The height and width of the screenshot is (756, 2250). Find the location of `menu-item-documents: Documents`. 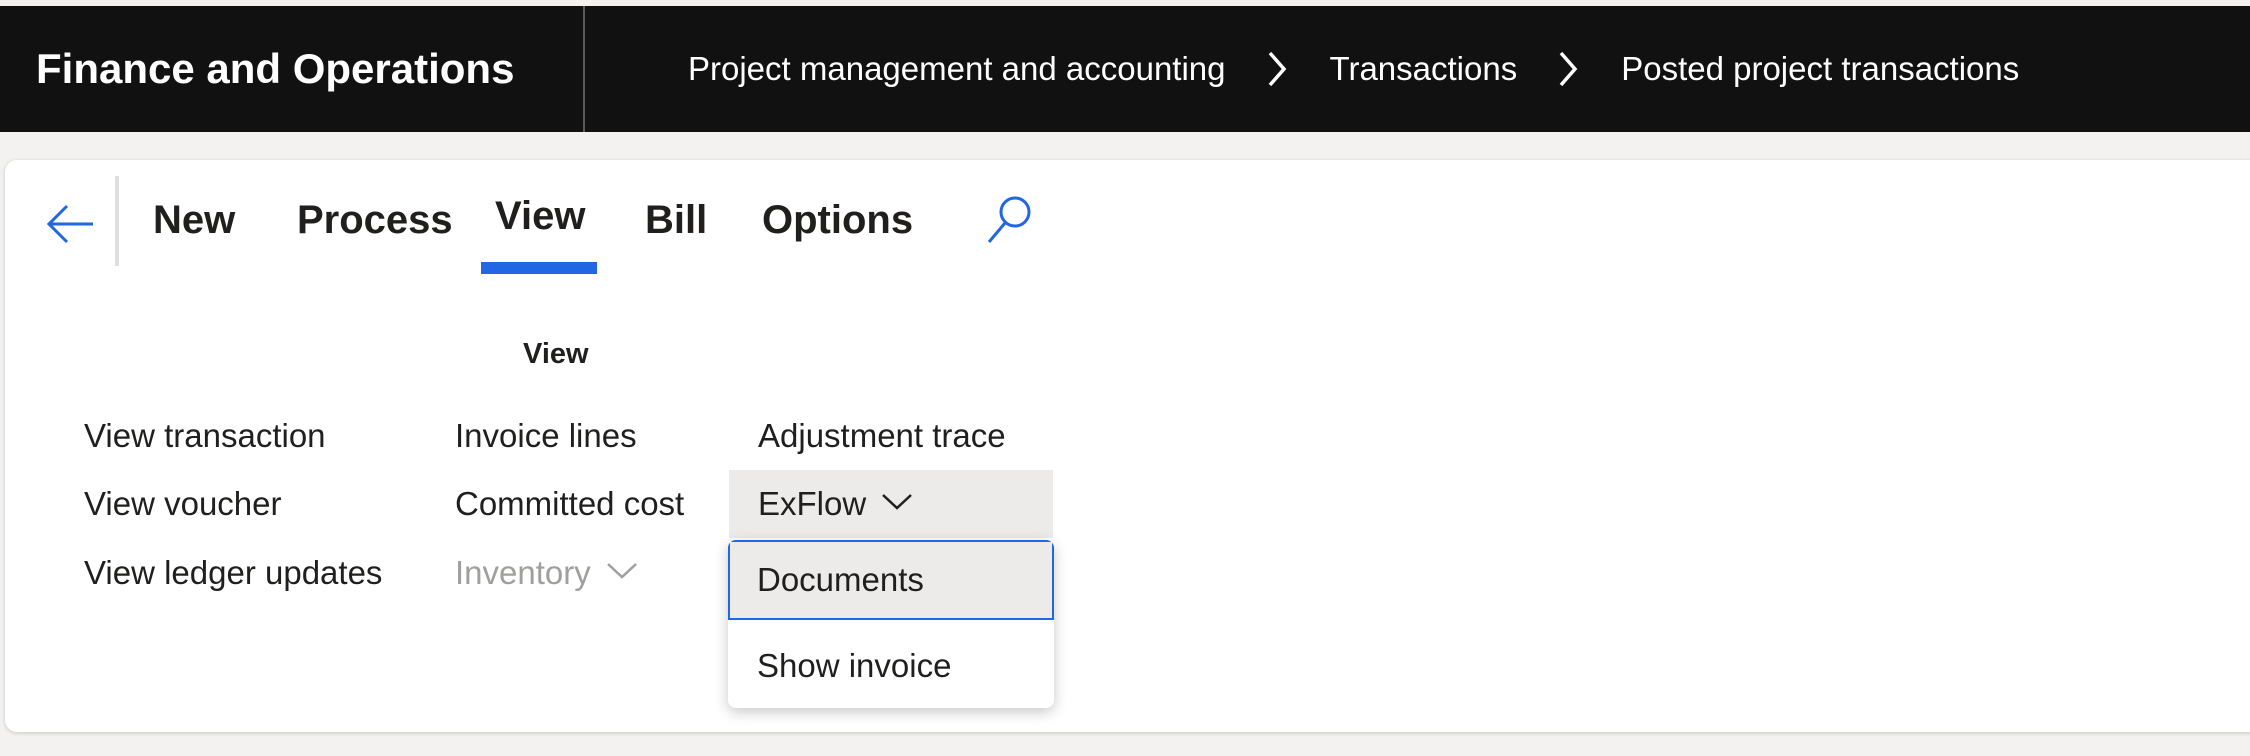

menu-item-documents: Documents is located at coordinates (891, 580).